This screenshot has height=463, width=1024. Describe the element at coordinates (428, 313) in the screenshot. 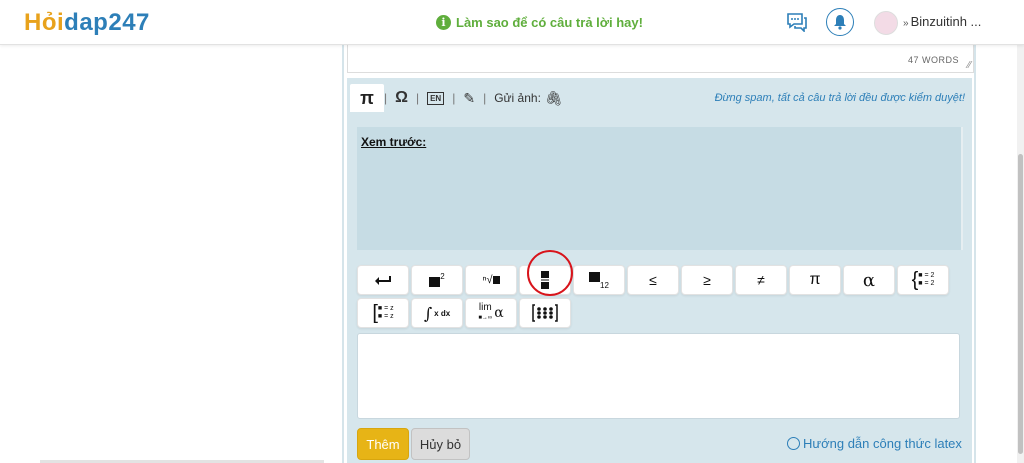

I see `integral-icon: ∫` at that location.